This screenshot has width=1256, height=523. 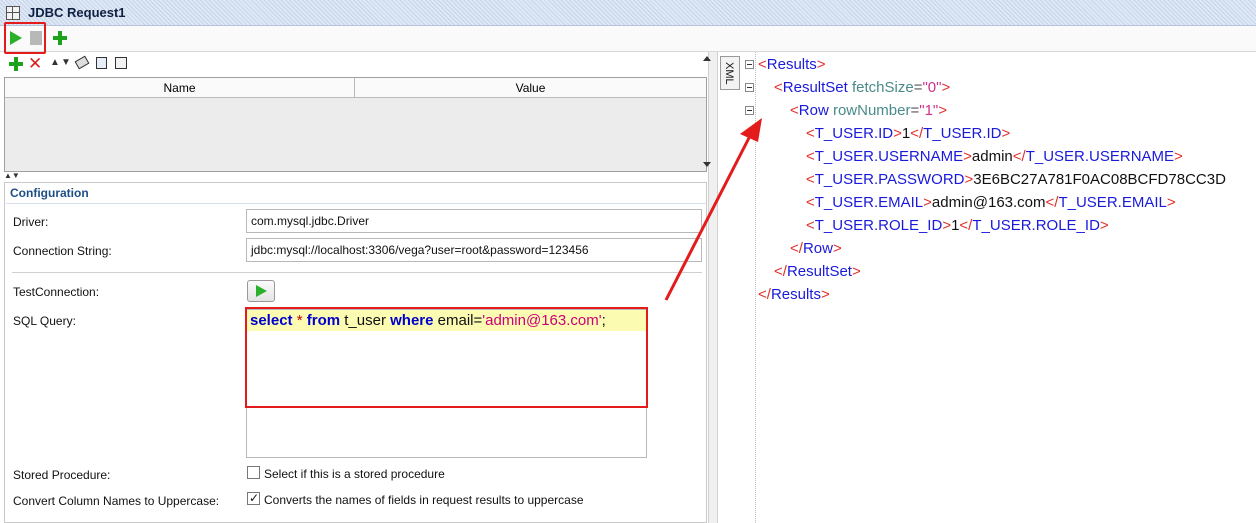 I want to click on xml-line: <Results>, so click(x=792, y=64).